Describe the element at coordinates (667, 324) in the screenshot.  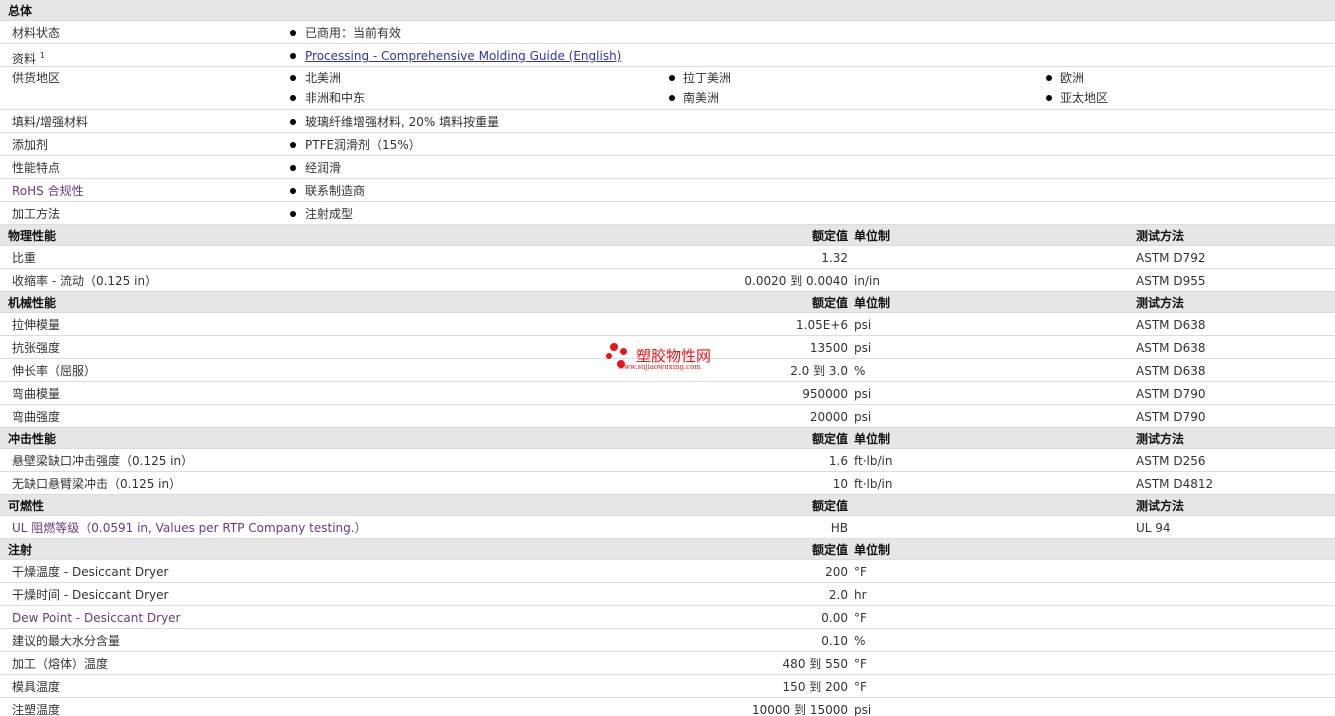
I see `property-row: 拉伸模量 1.05E+6 psi ASTM D638` at that location.